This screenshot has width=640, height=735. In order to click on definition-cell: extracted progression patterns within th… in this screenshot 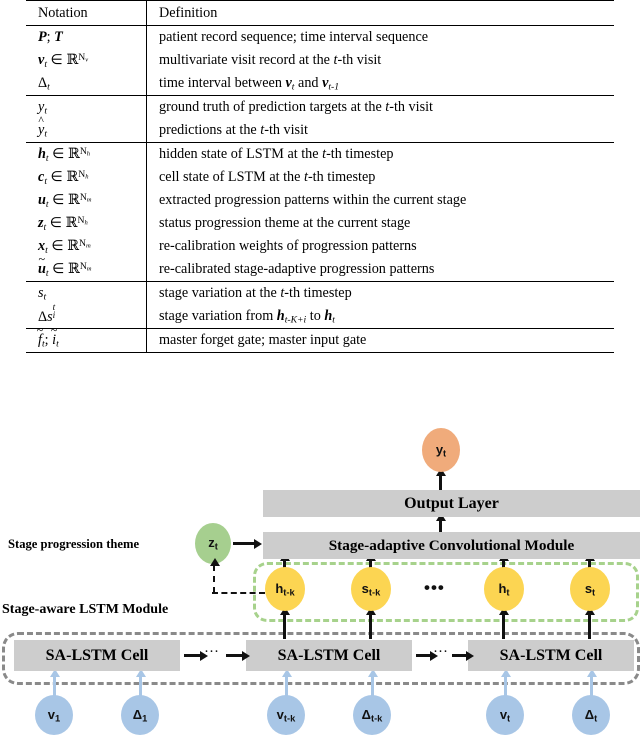, I will do `click(380, 200)`.